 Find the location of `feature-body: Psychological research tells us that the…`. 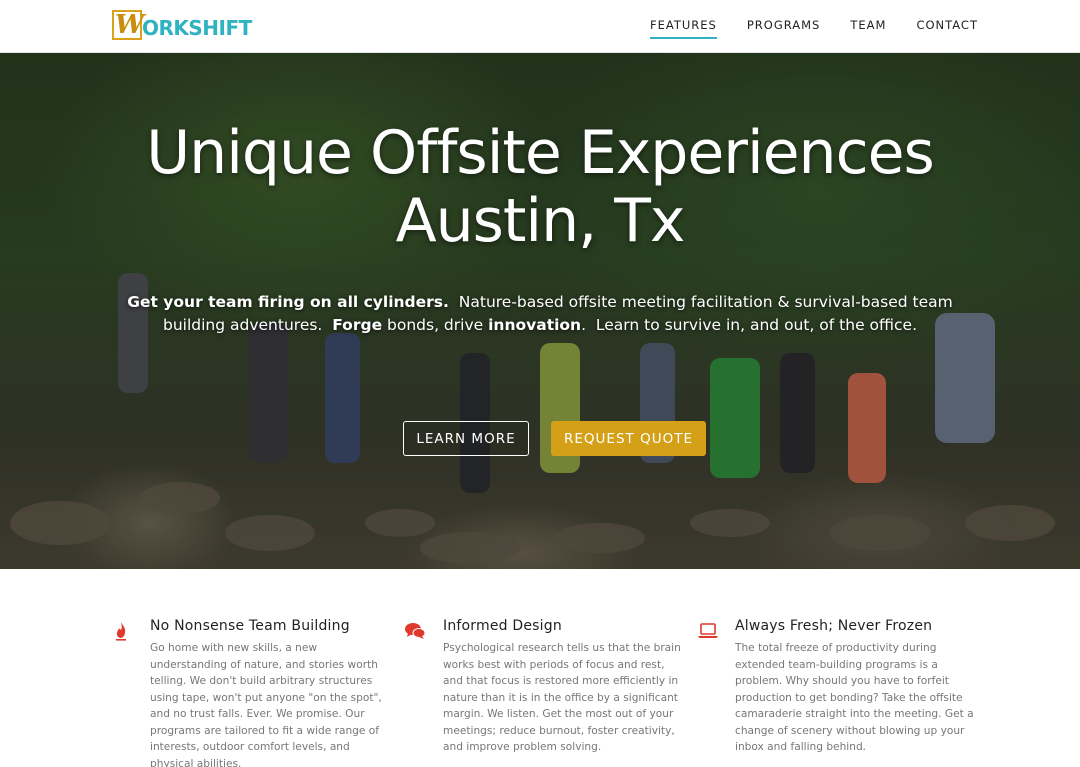

feature-body: Psychological research tells us that the… is located at coordinates (562, 697).